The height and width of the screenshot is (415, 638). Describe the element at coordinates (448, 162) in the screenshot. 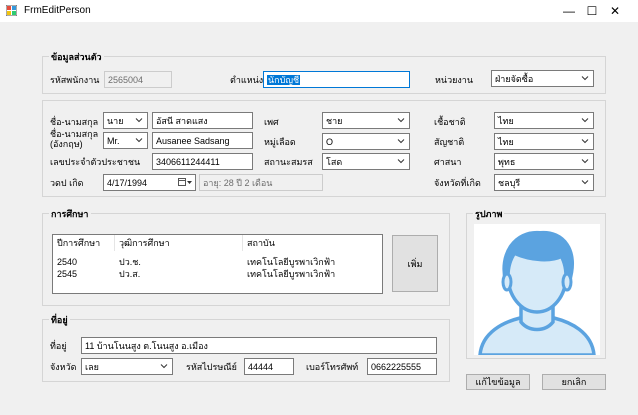

I see `religion-label: ศาสนา` at that location.